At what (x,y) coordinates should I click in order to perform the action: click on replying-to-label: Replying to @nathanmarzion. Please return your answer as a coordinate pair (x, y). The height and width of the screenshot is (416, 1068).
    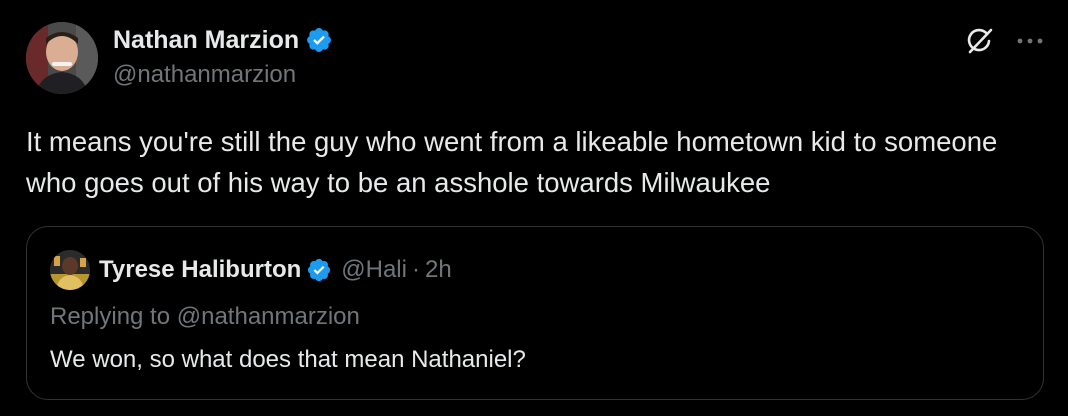
    Looking at the image, I should click on (205, 316).